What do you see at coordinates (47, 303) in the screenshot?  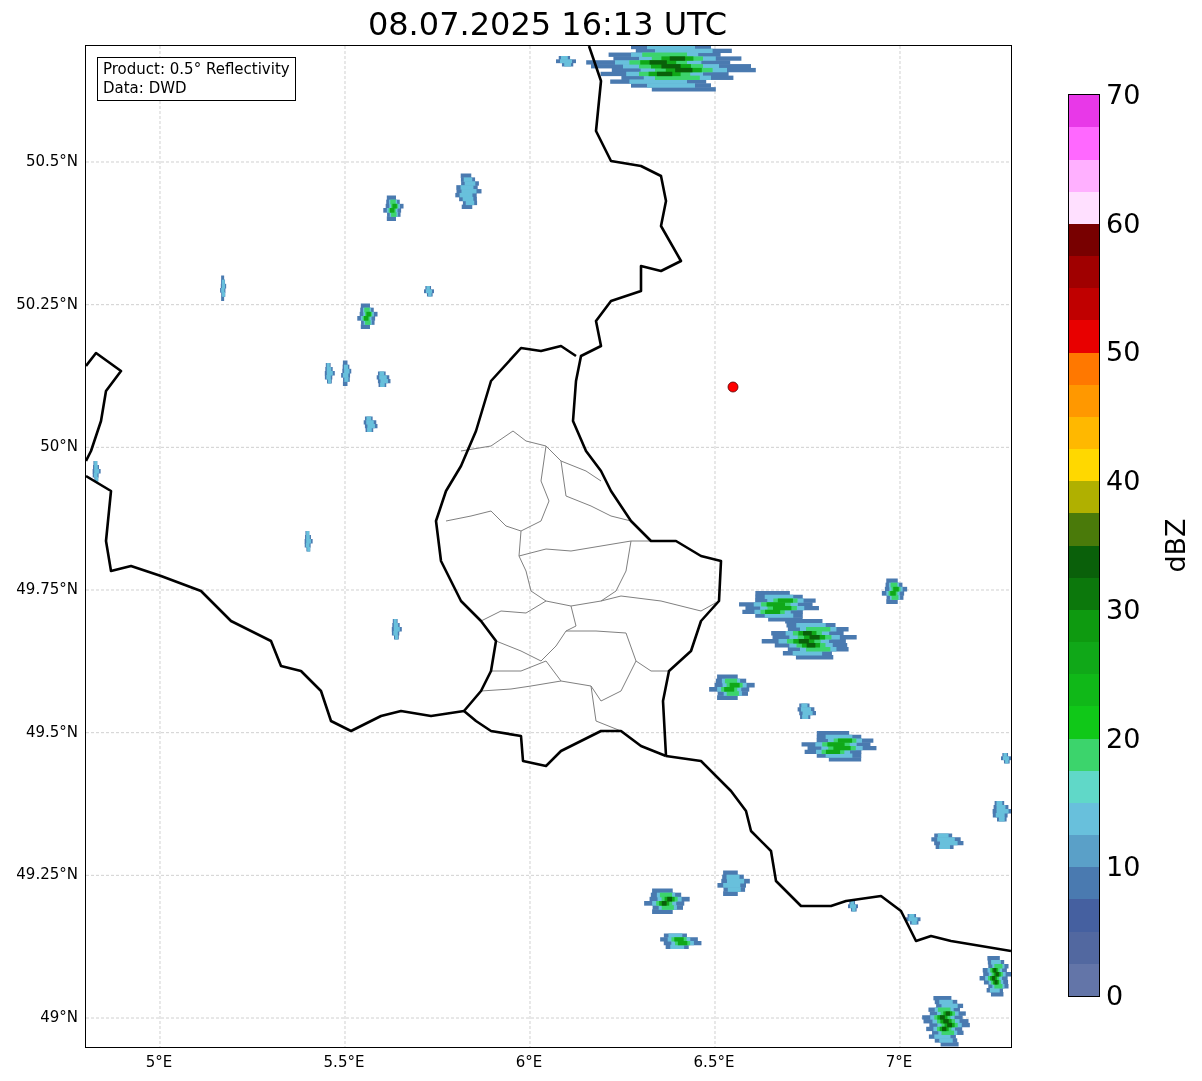 I see `latitude-label: 50.25°N` at bounding box center [47, 303].